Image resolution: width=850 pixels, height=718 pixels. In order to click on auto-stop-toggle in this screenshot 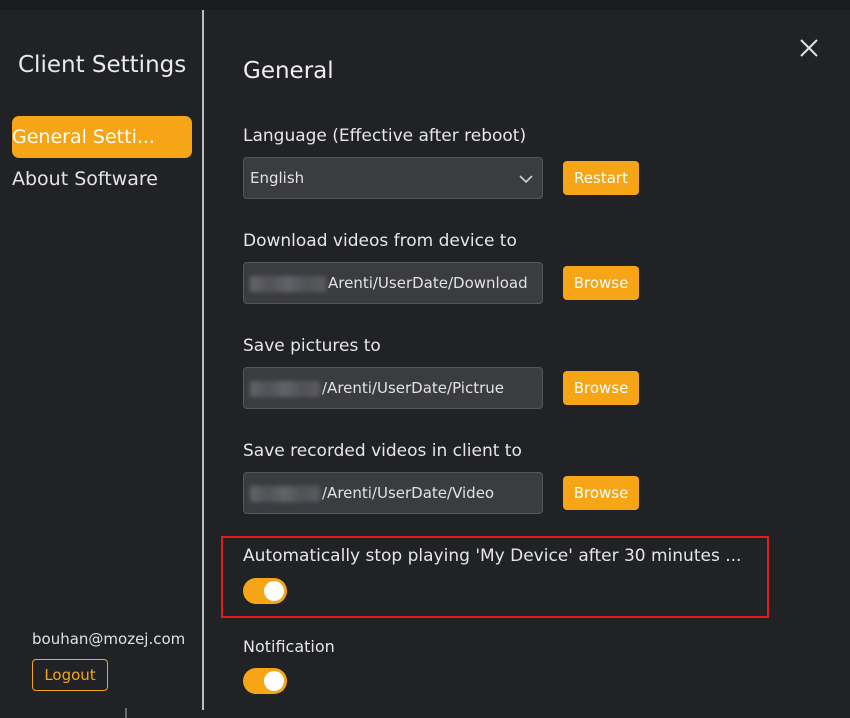, I will do `click(265, 591)`.